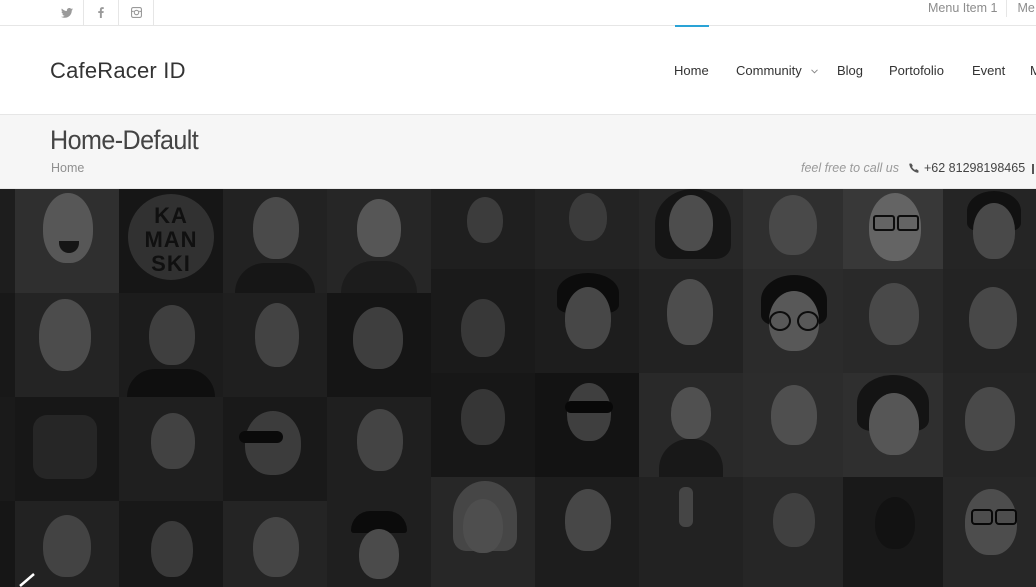 The width and height of the screenshot is (1036, 587). I want to click on nav-item-more: M, so click(1033, 70).